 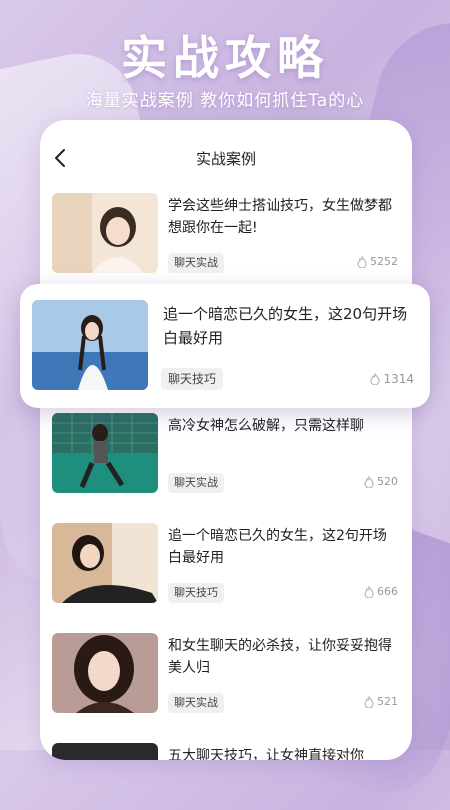 What do you see at coordinates (387, 591) in the screenshot?
I see `likes-count: 666` at bounding box center [387, 591].